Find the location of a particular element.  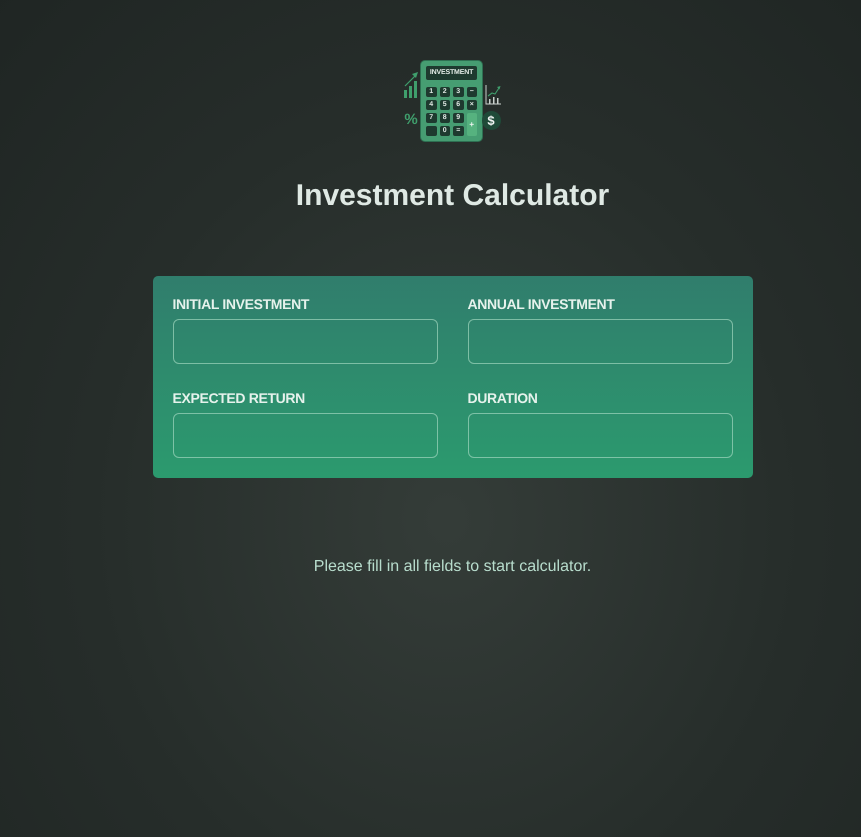

percent-sign: % is located at coordinates (411, 120).